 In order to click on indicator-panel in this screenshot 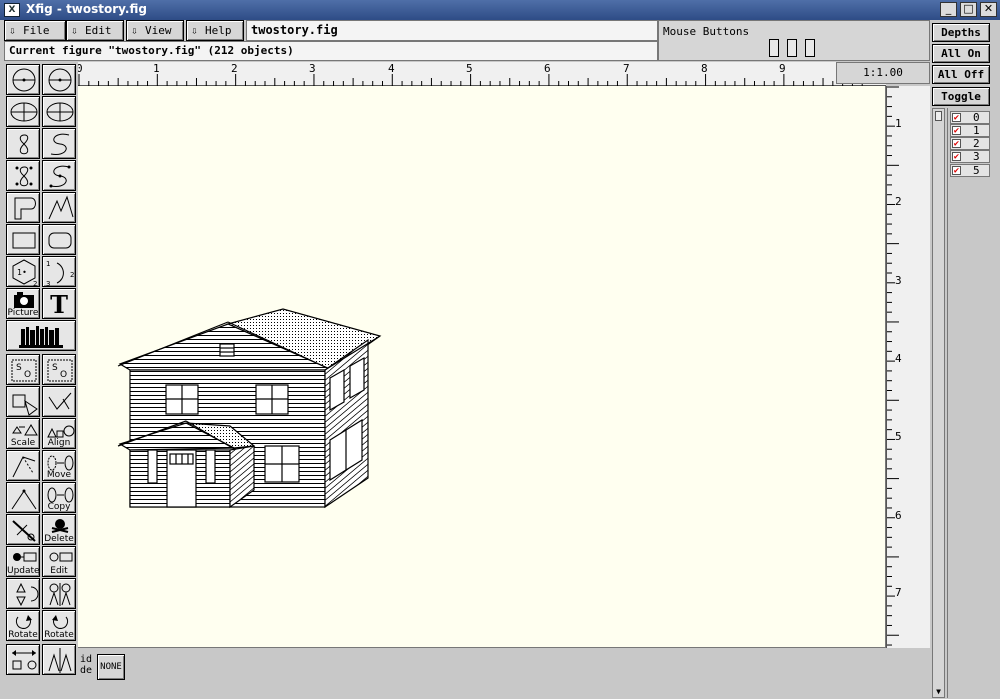, I will do `click(504, 673)`.